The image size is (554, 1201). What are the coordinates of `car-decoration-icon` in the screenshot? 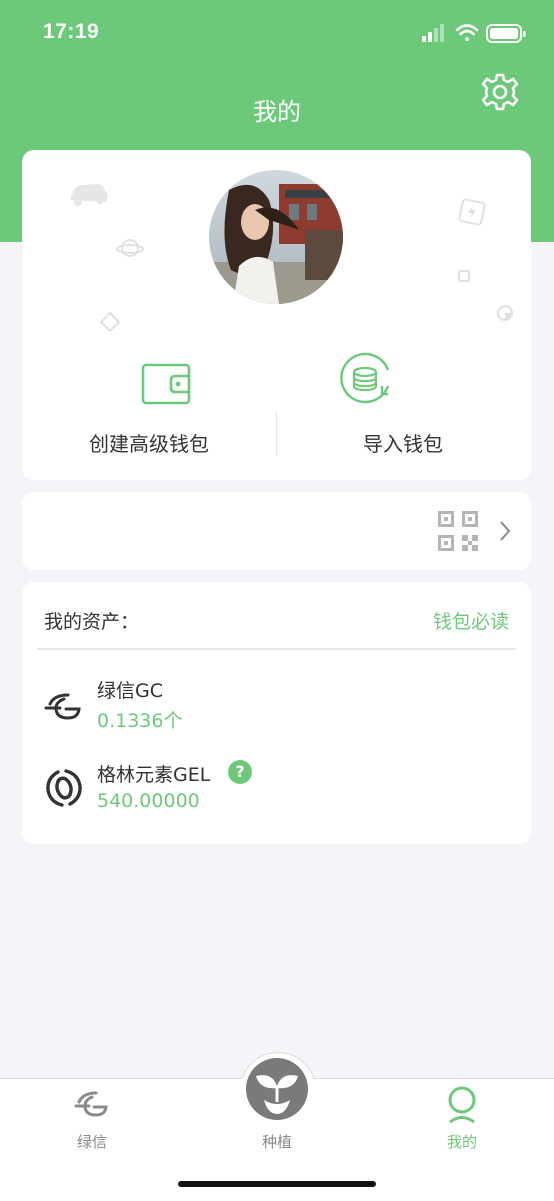 It's located at (89, 195).